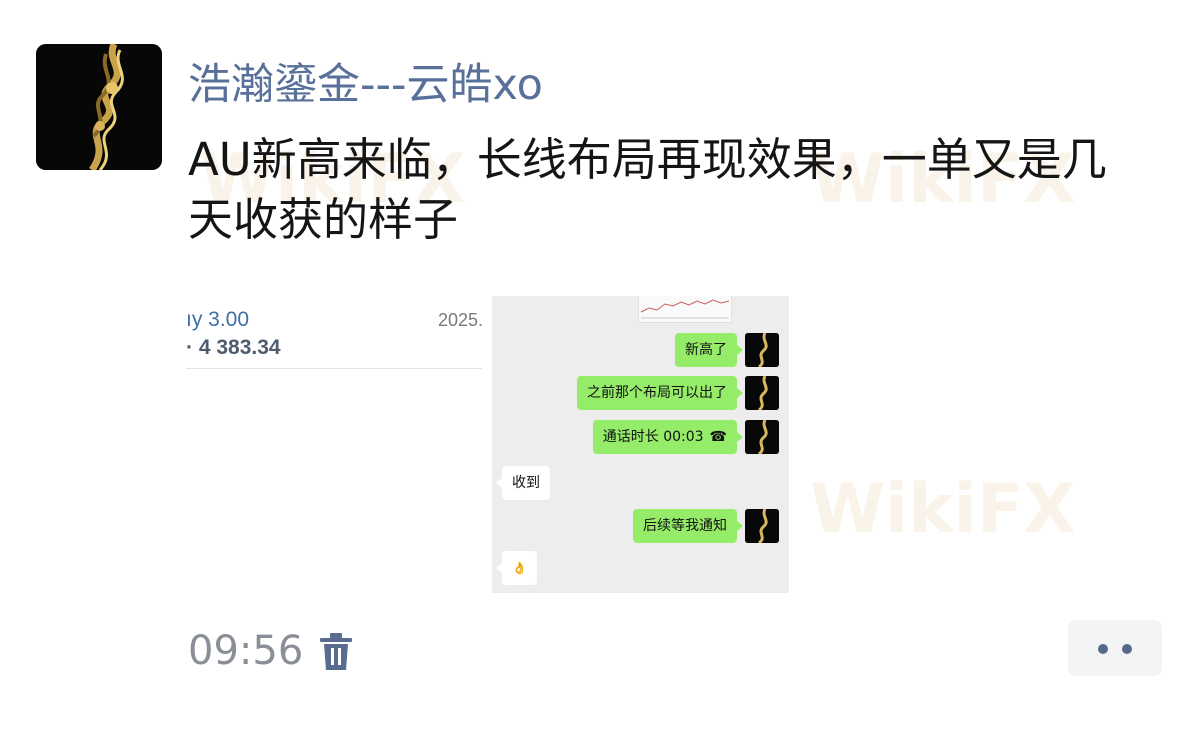 This screenshot has height=742, width=1200. Describe the element at coordinates (653, 437) in the screenshot. I see `call-duration: 通话时长 00:03` at that location.